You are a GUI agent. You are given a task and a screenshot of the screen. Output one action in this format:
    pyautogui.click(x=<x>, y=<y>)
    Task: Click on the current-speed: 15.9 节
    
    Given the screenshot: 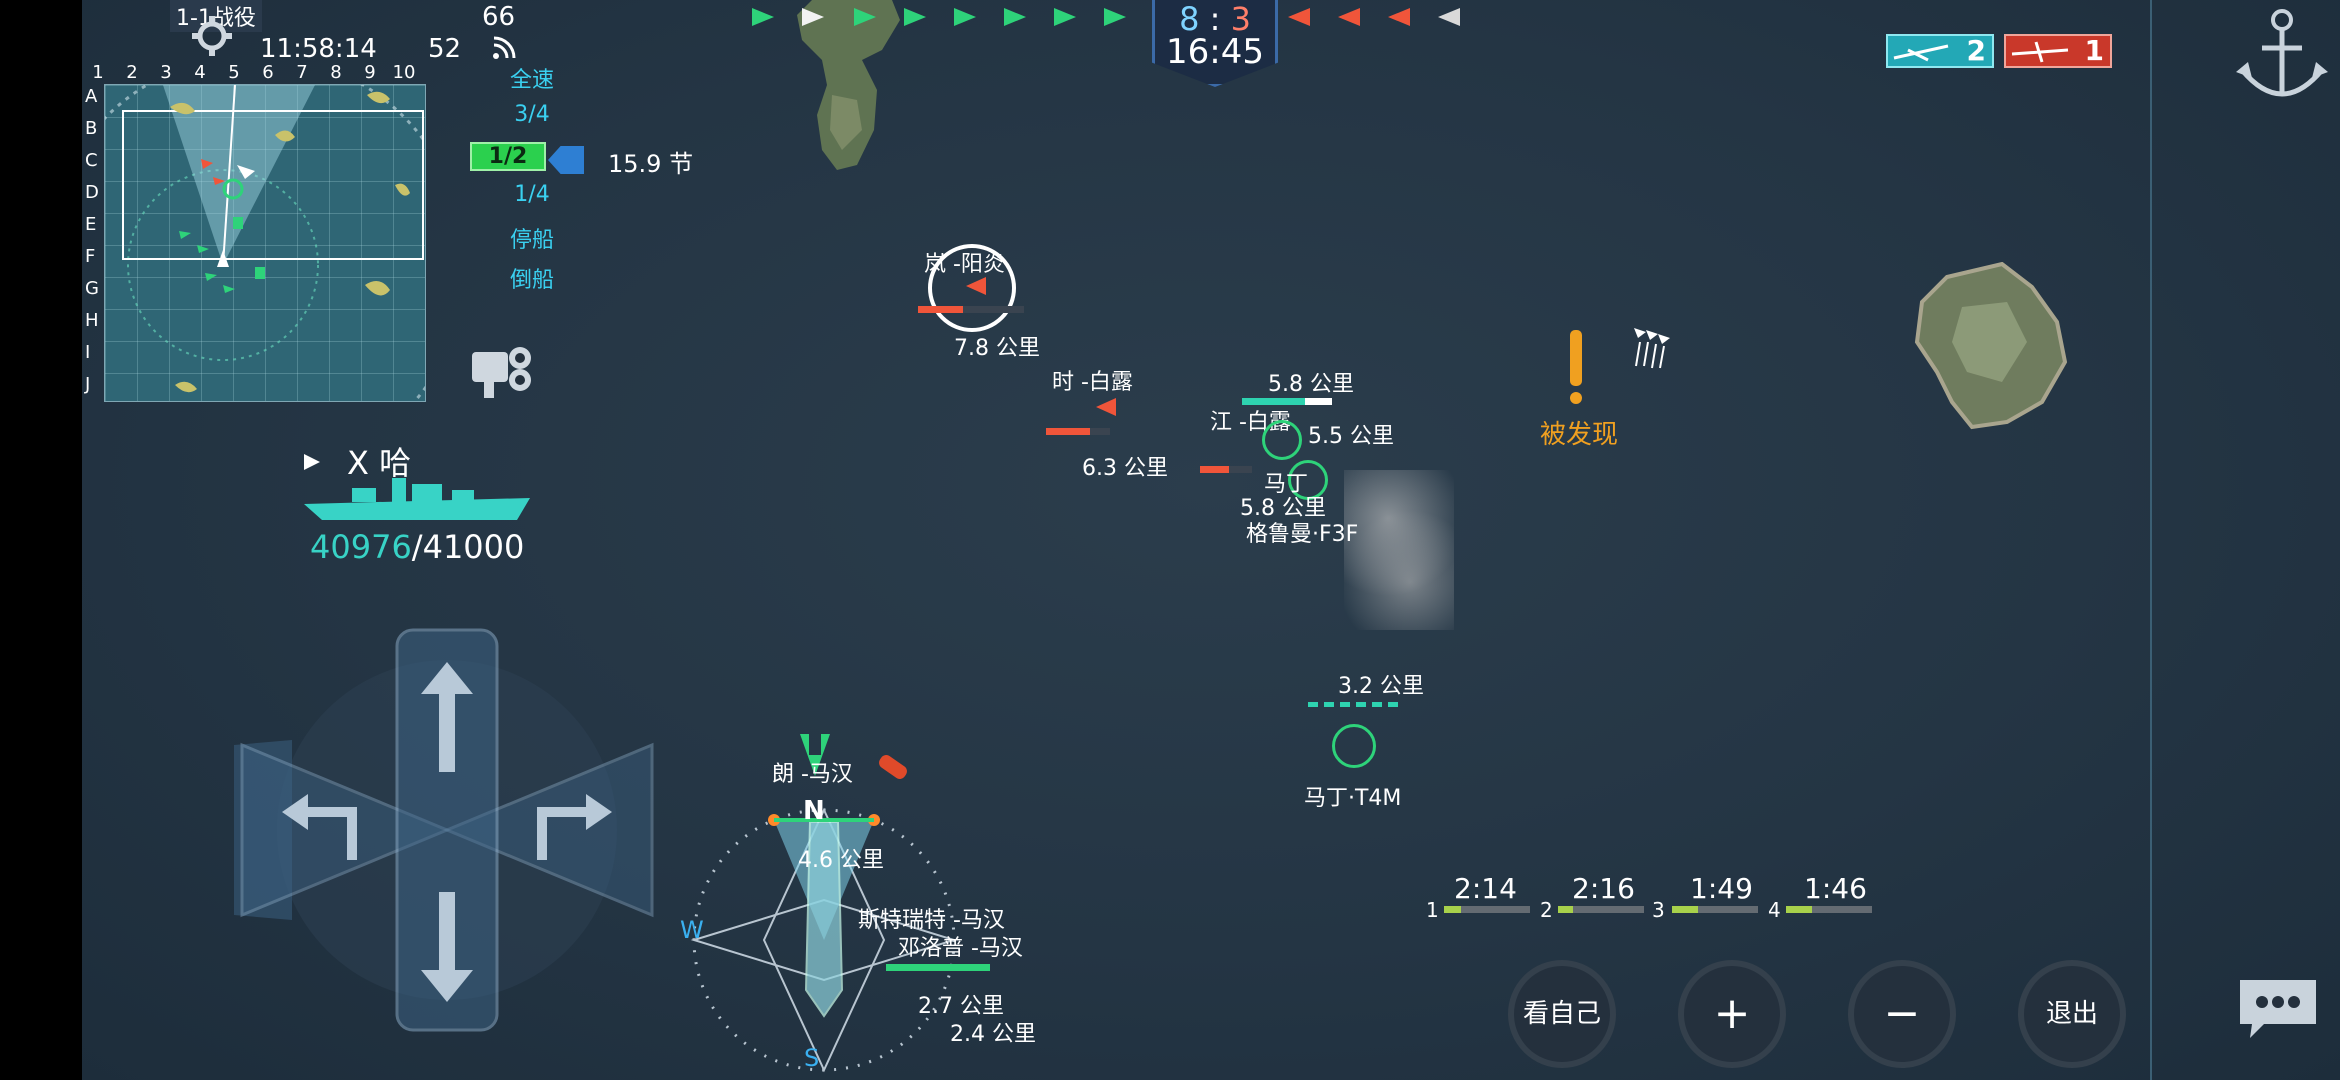 What is the action you would take?
    pyautogui.click(x=651, y=164)
    